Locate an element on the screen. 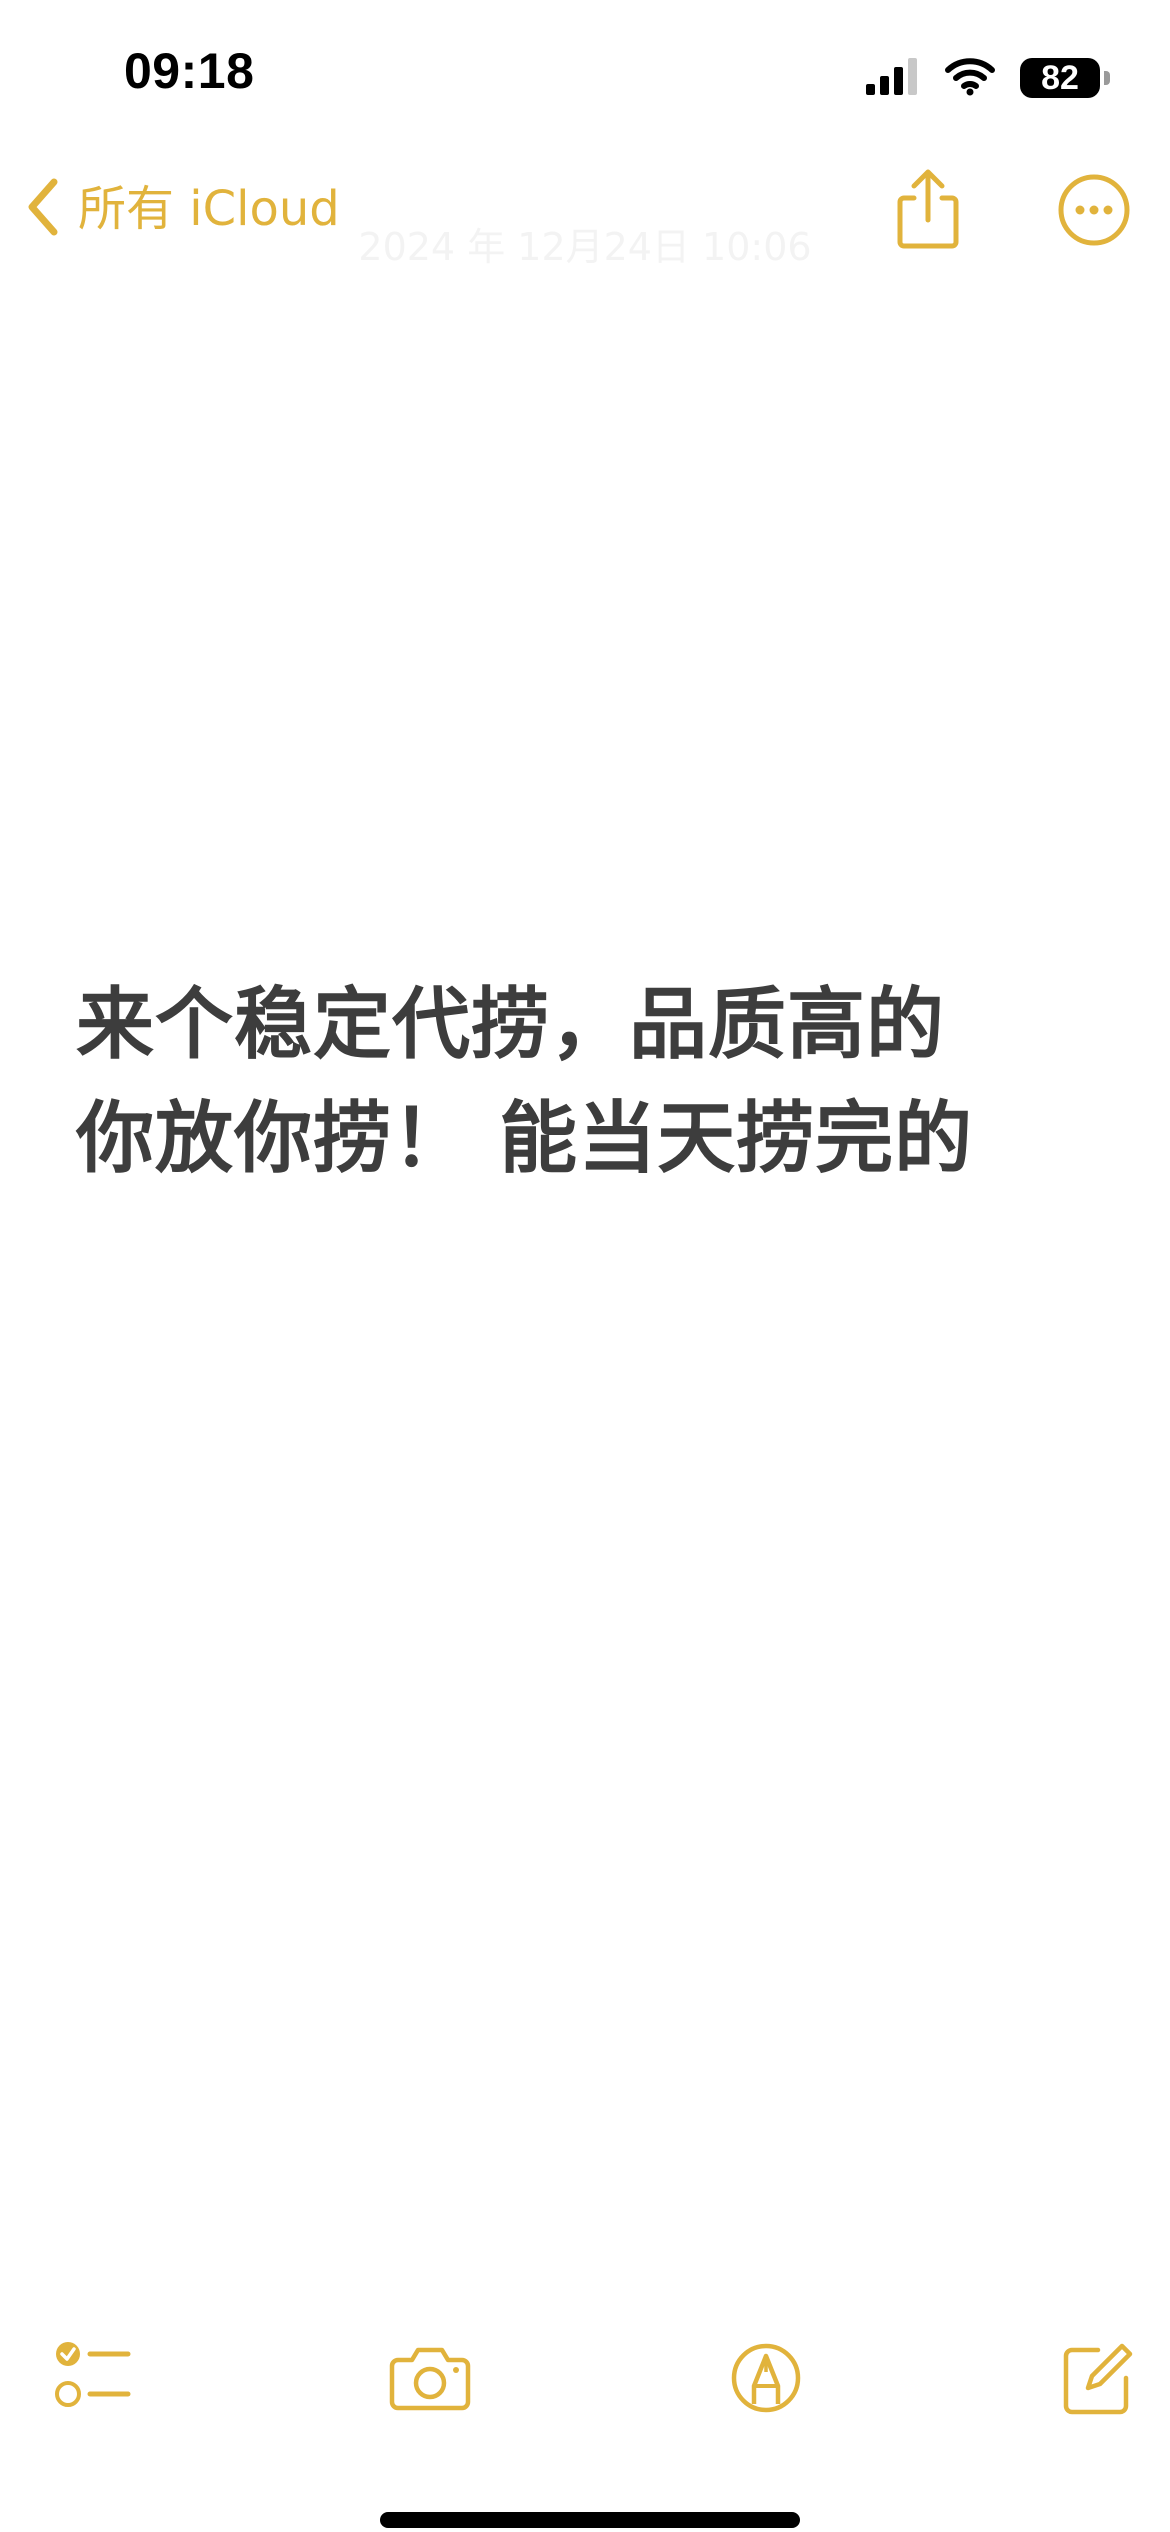 The image size is (1170, 2532). markup-icon is located at coordinates (766, 2380).